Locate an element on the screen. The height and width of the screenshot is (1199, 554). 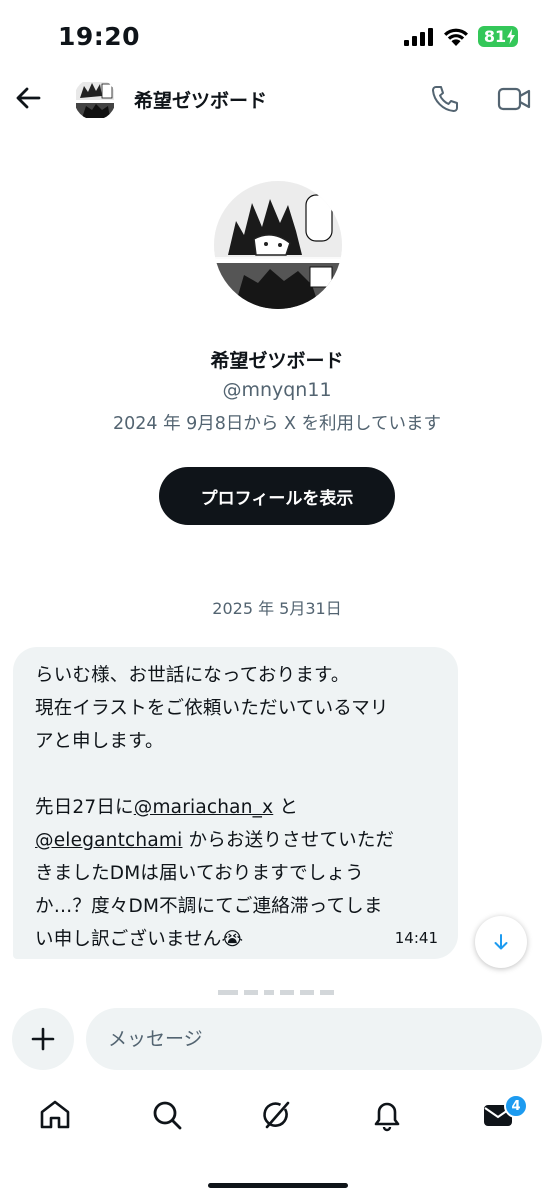
search-icon is located at coordinates (167, 1115).